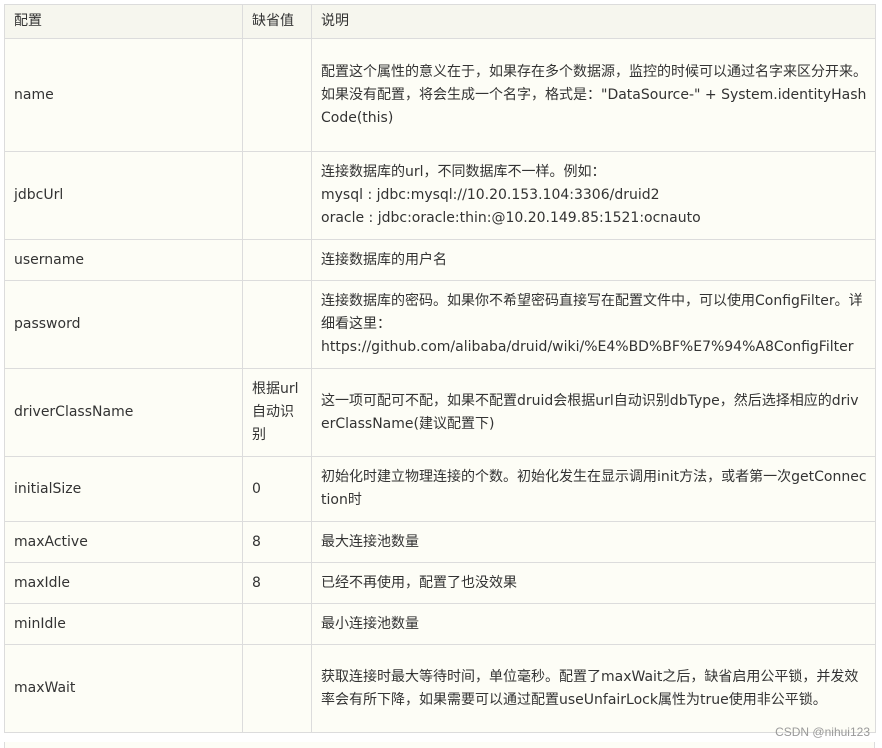 This screenshot has height=748, width=882. Describe the element at coordinates (370, 623) in the screenshot. I see `desc-line: 最小连接池数量` at that location.